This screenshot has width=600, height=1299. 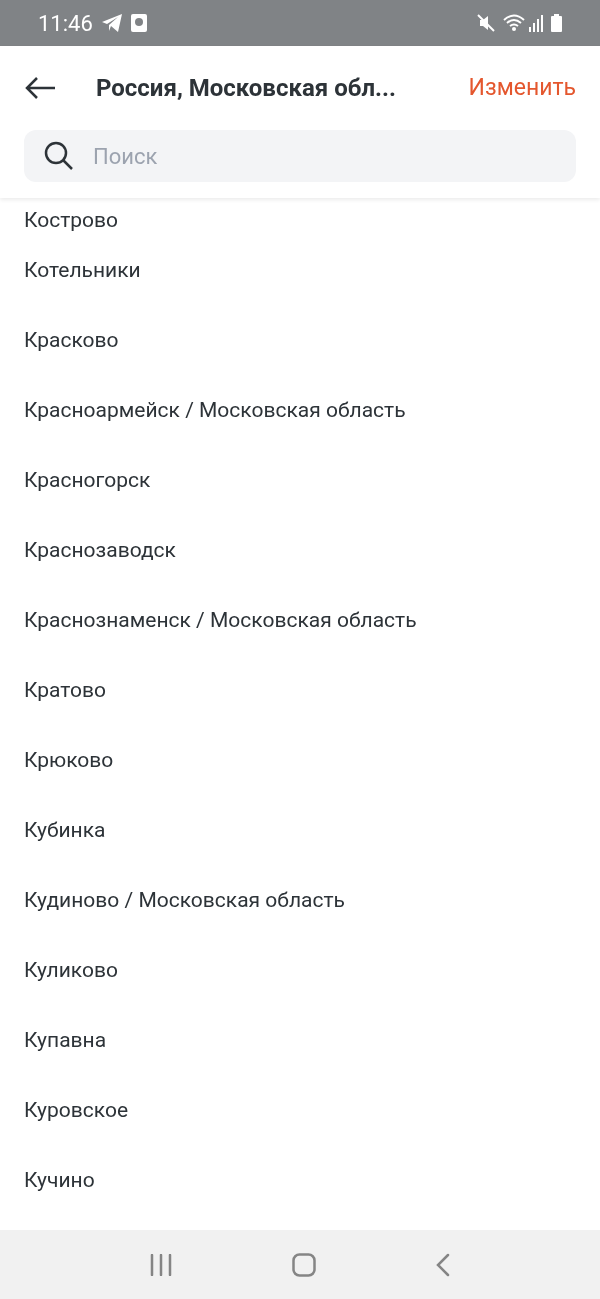 What do you see at coordinates (304, 1264) in the screenshot?
I see `home-icon` at bounding box center [304, 1264].